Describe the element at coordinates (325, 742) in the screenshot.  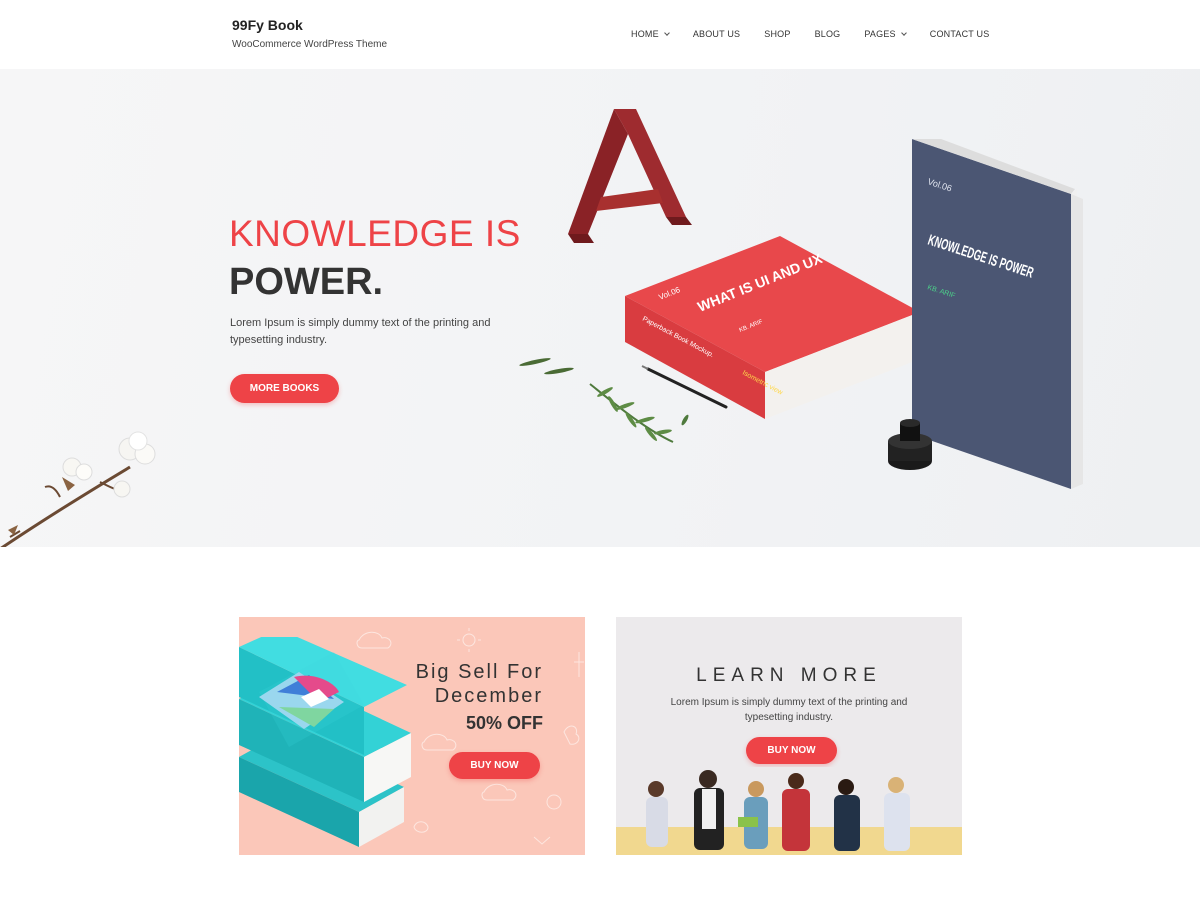
I see `teal-books-image` at that location.